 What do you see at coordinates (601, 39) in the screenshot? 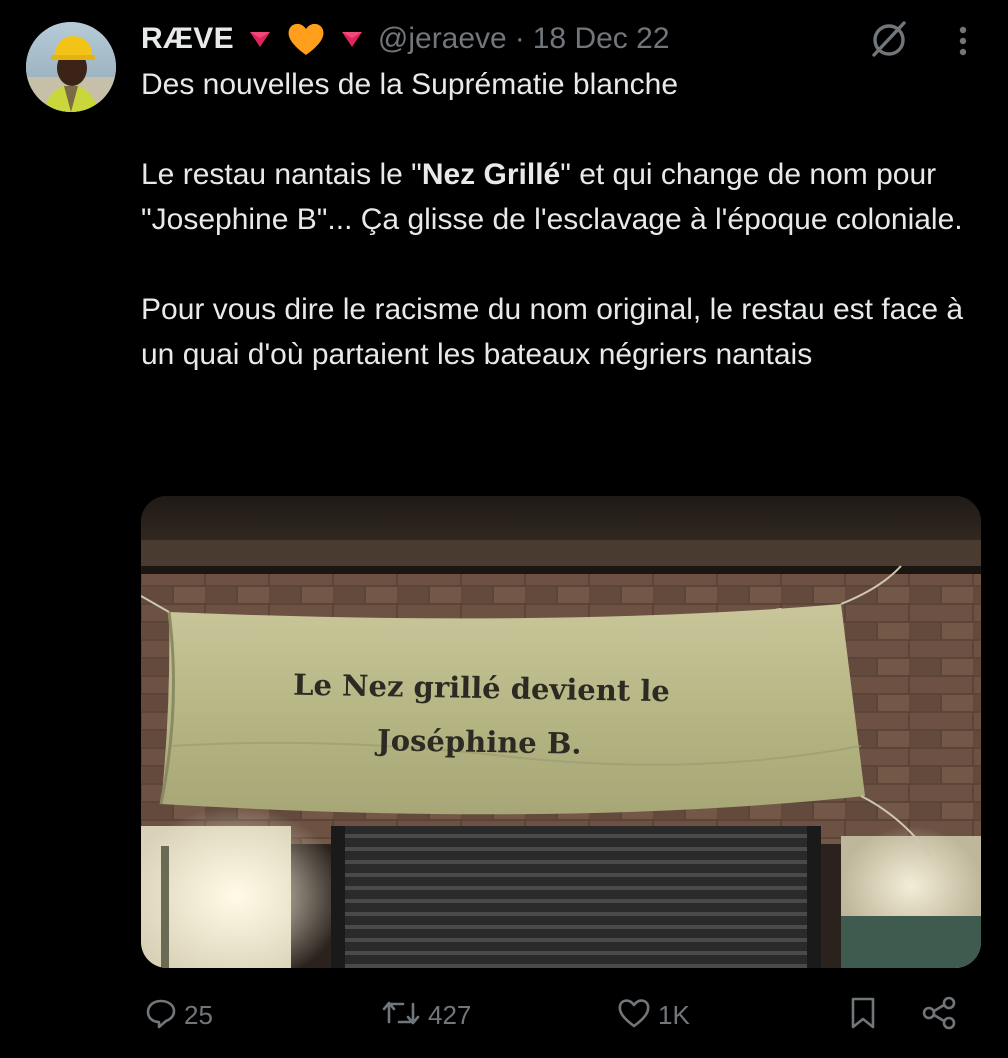
I see `tweet-date: 18 Dec 22` at bounding box center [601, 39].